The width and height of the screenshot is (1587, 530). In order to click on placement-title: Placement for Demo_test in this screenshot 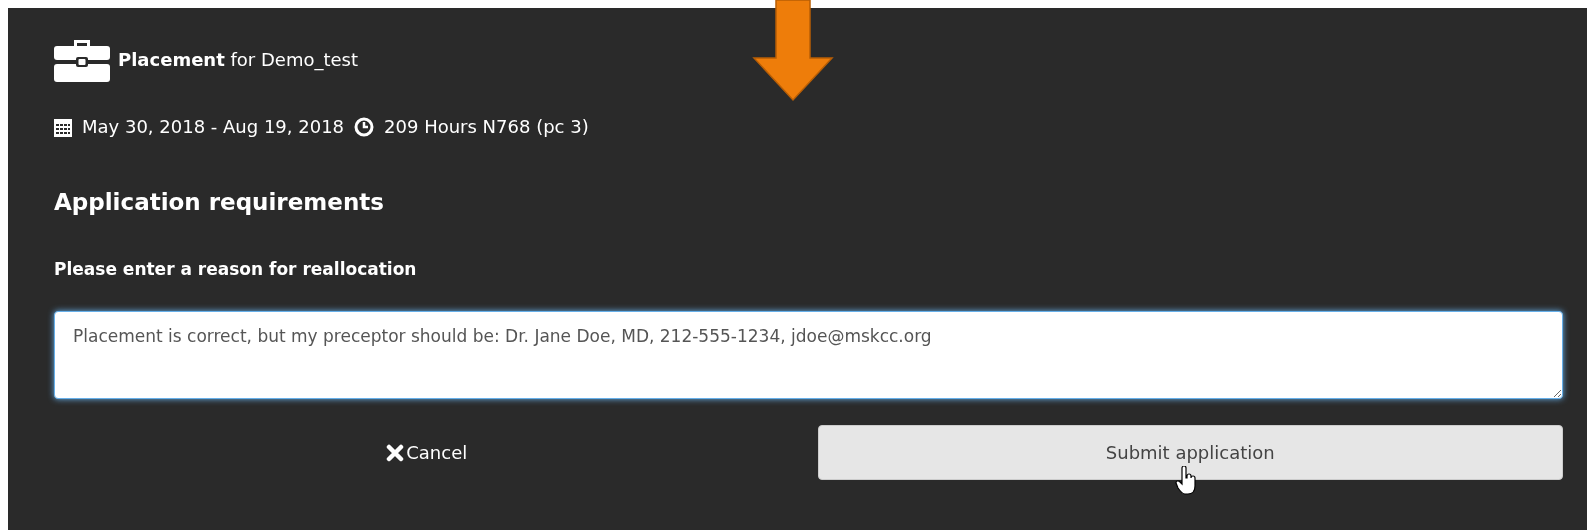, I will do `click(238, 59)`.